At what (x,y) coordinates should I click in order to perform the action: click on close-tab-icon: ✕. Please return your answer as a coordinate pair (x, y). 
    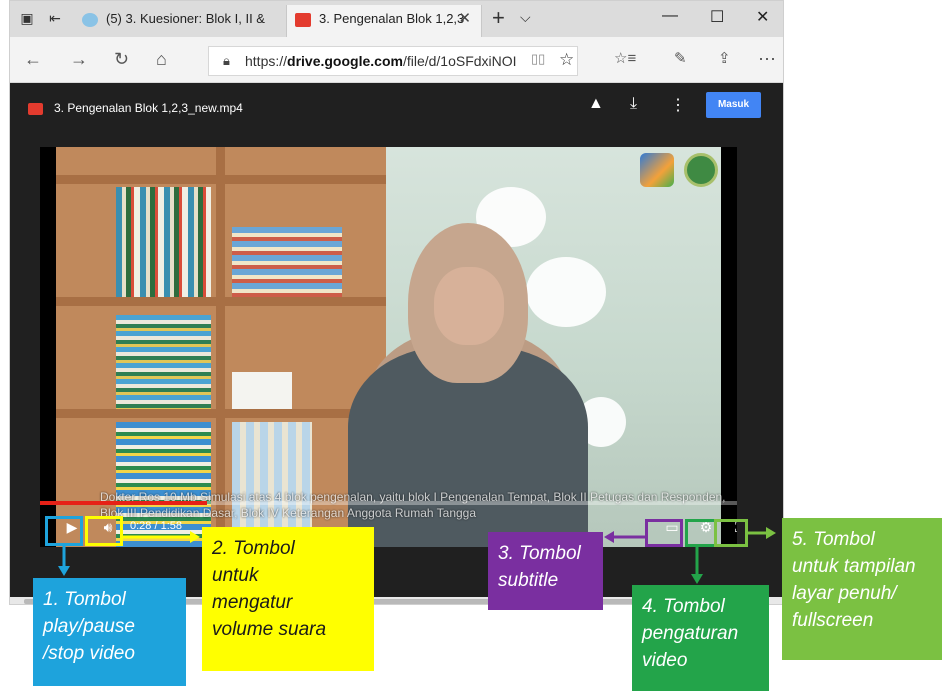
    Looking at the image, I should click on (464, 19).